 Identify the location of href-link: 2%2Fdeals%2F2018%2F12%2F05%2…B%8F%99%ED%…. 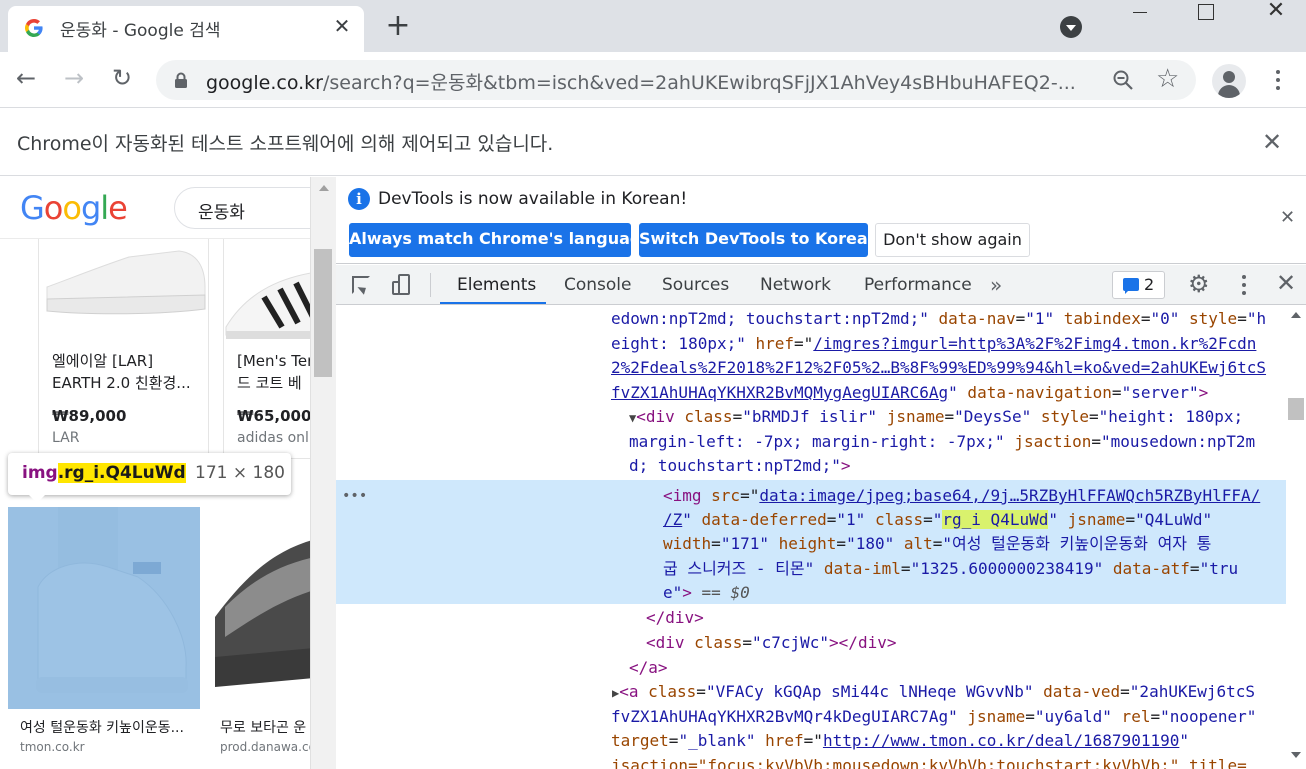
(938, 367).